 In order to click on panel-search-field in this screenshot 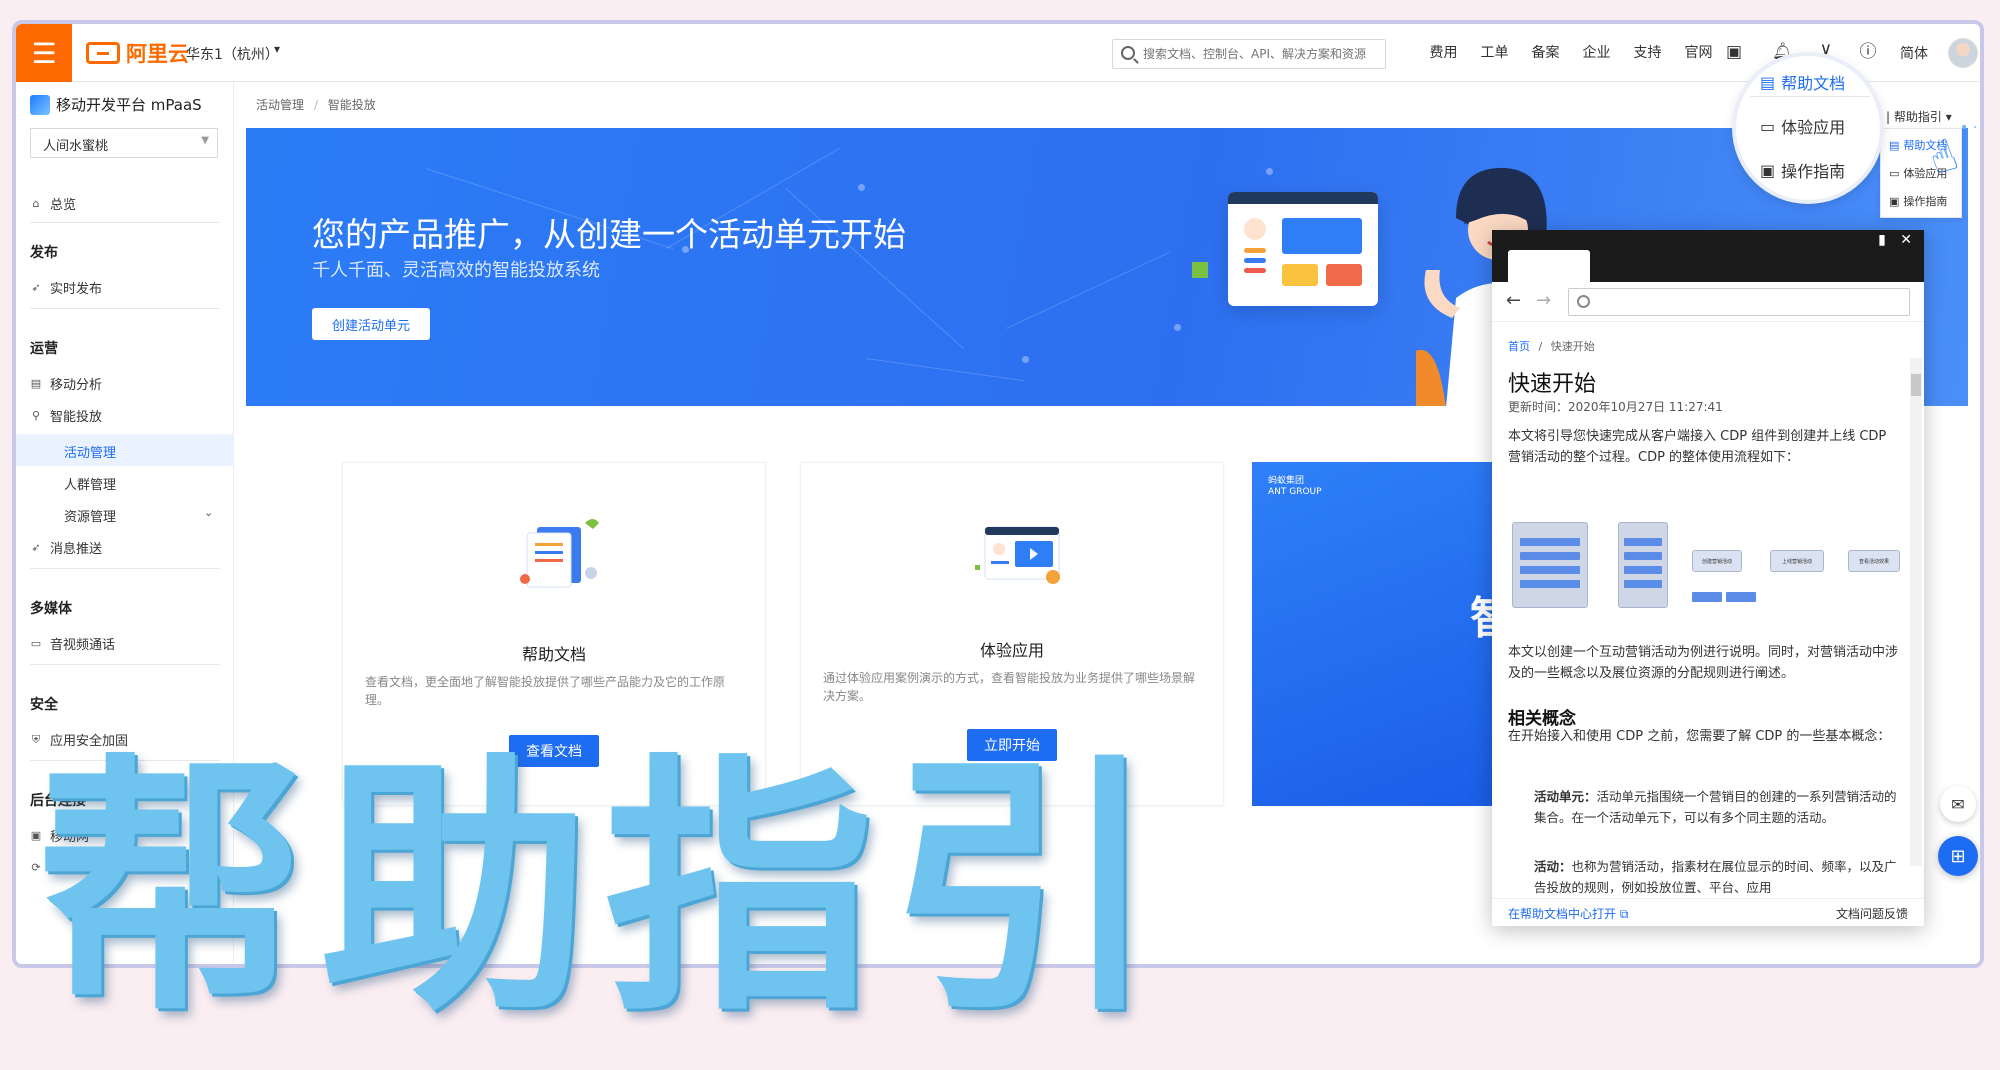, I will do `click(1739, 302)`.